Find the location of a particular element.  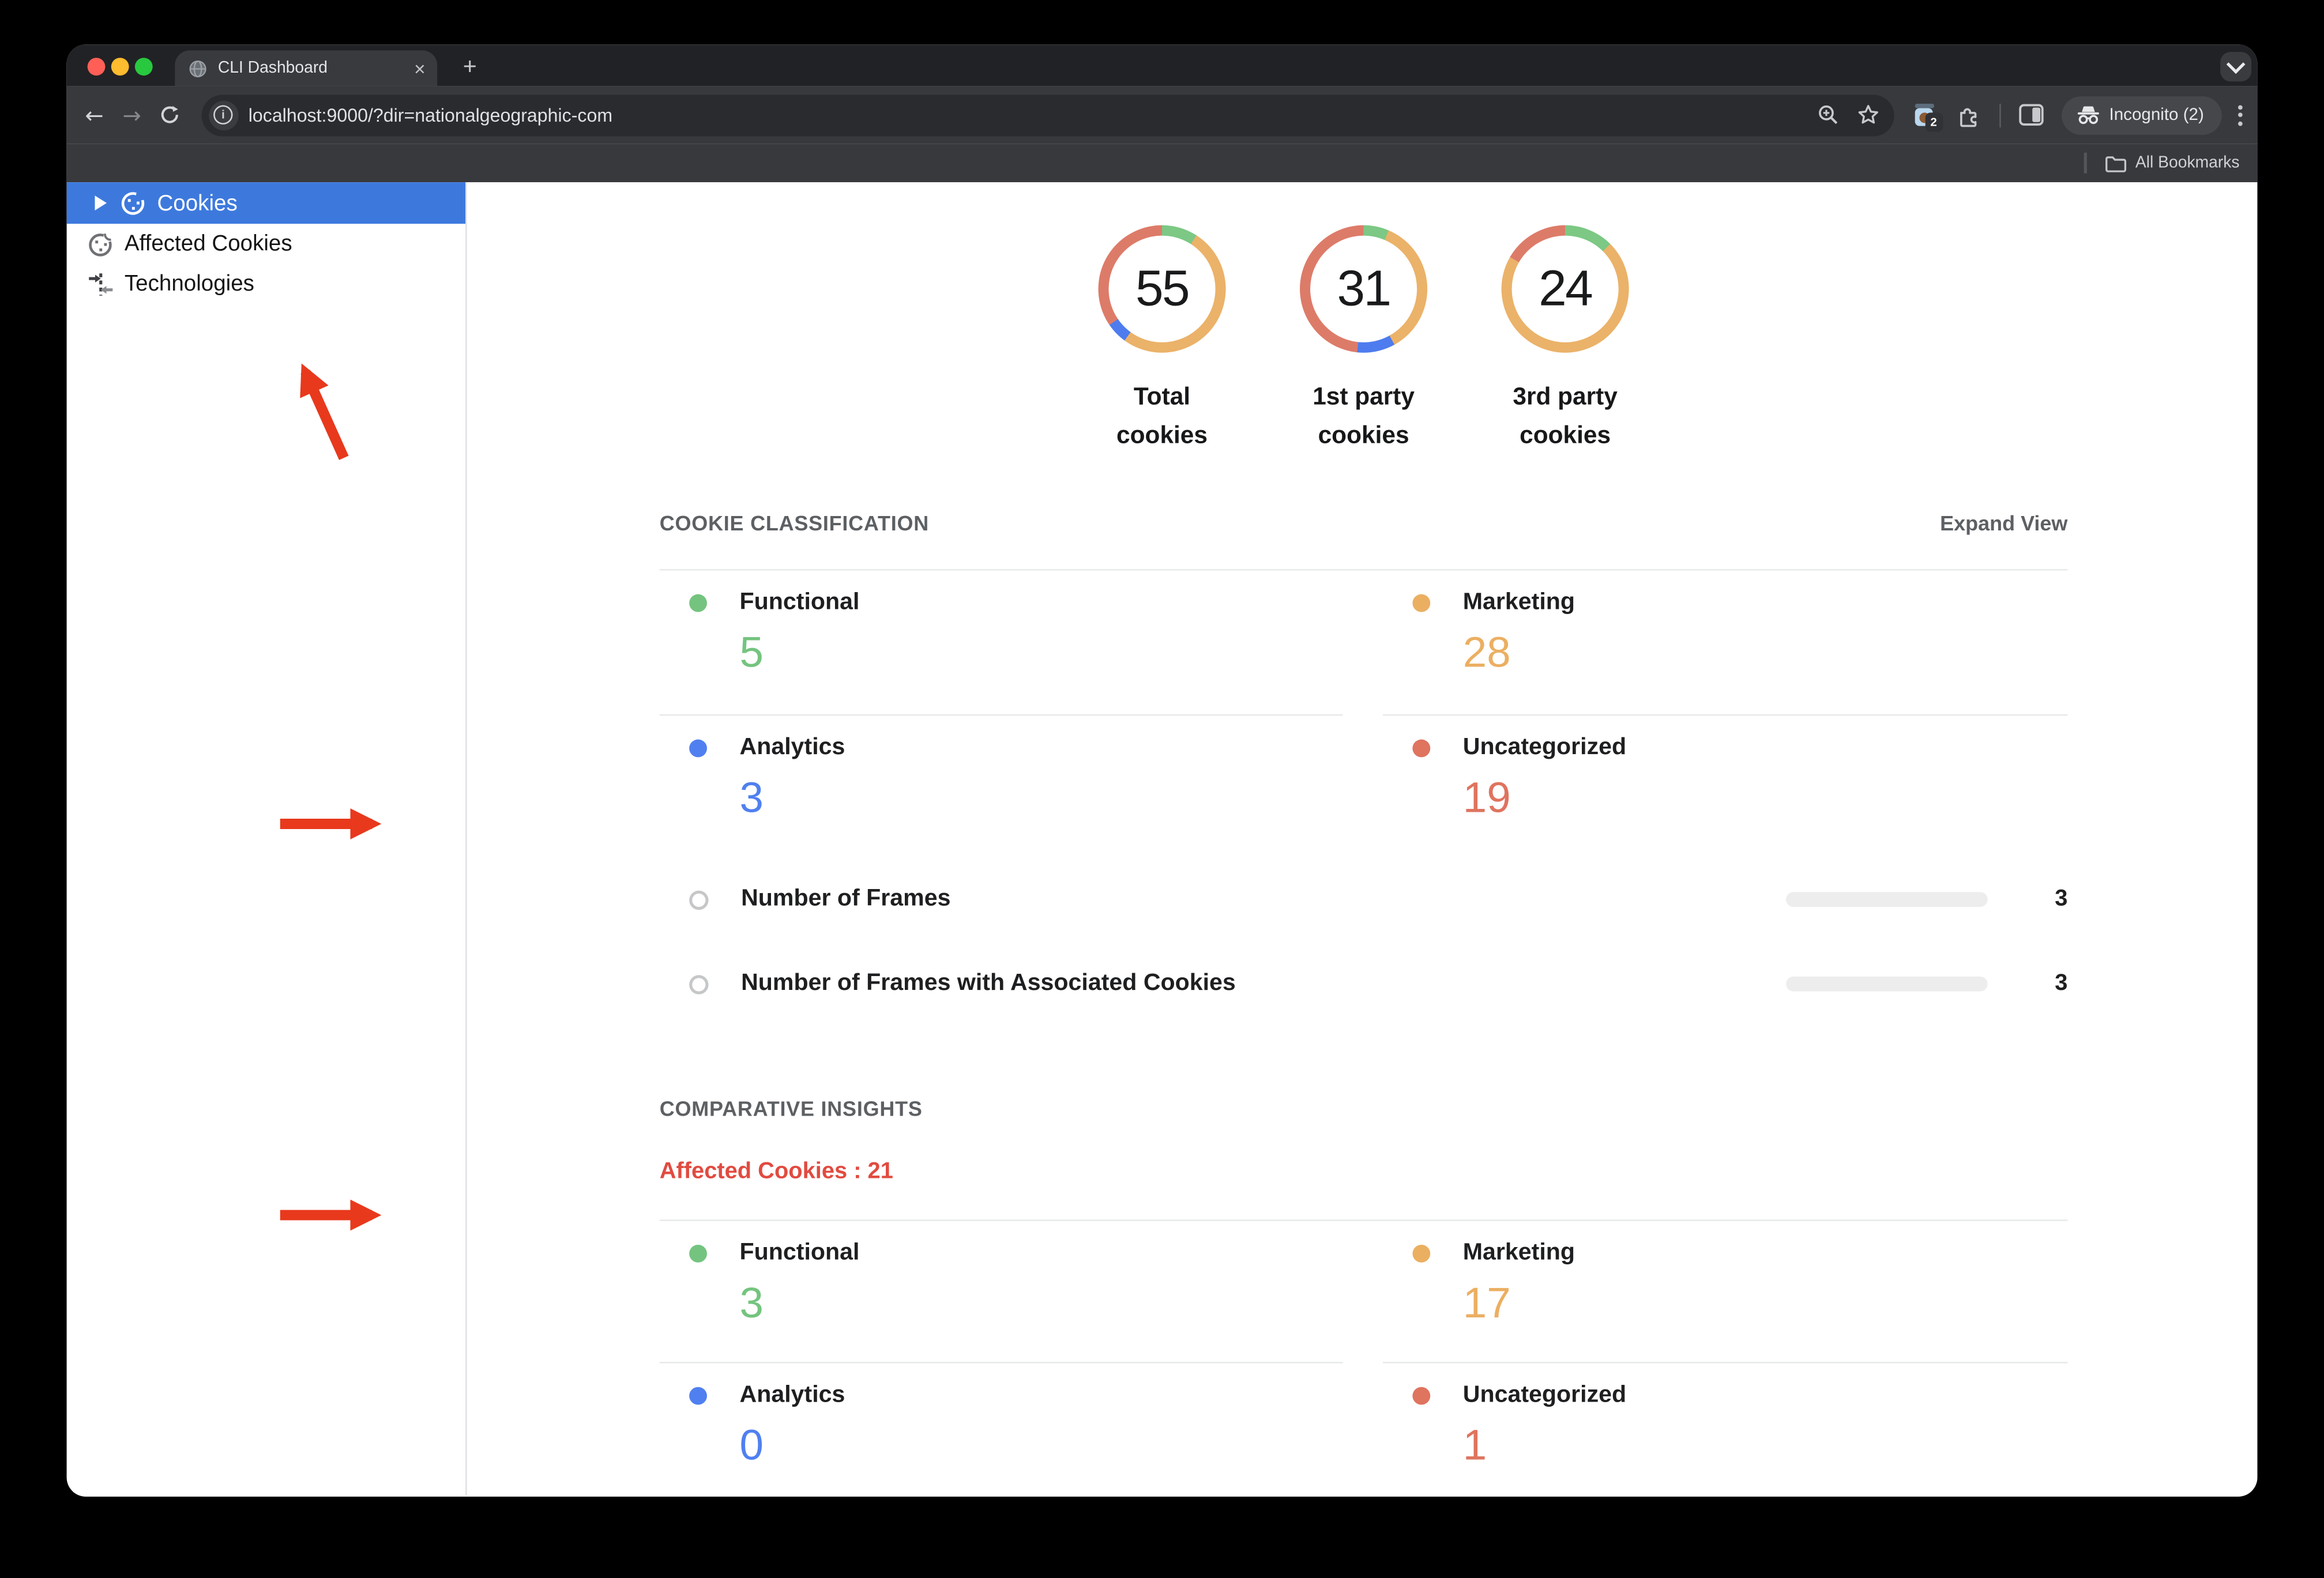

folder-icon is located at coordinates (2115, 163).